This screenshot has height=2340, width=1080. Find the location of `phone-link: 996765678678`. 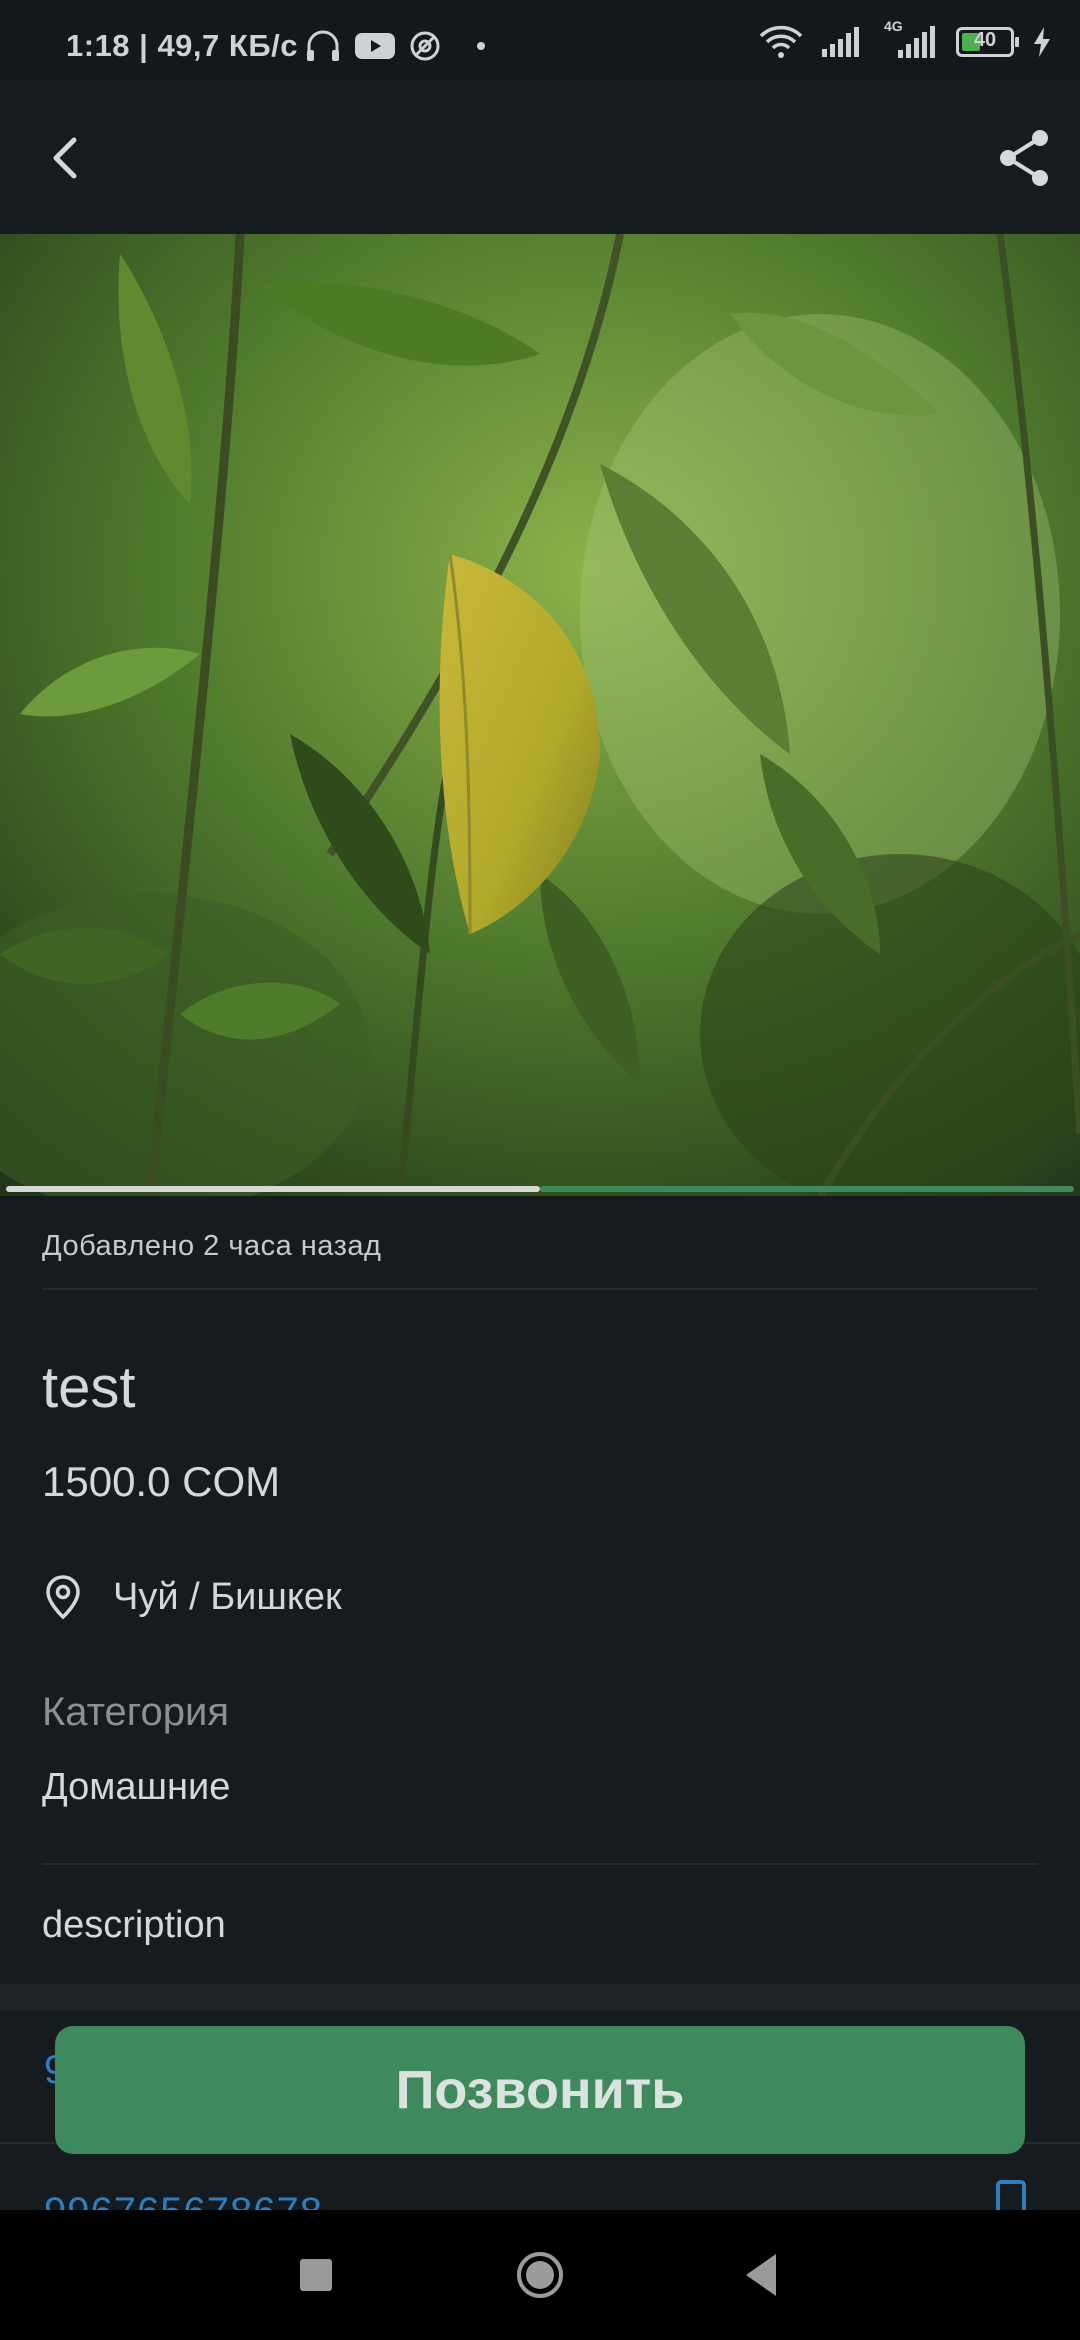

phone-link: 996765678678 is located at coordinates (183, 2200).